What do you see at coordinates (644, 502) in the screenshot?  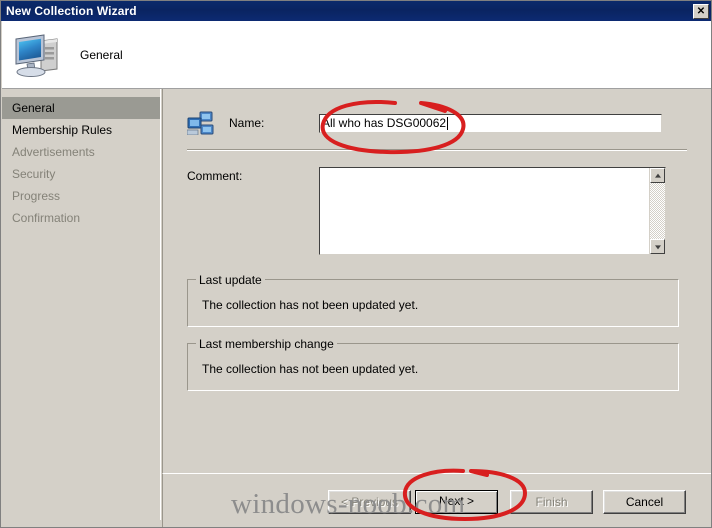 I see `cancel-button: Cancel` at bounding box center [644, 502].